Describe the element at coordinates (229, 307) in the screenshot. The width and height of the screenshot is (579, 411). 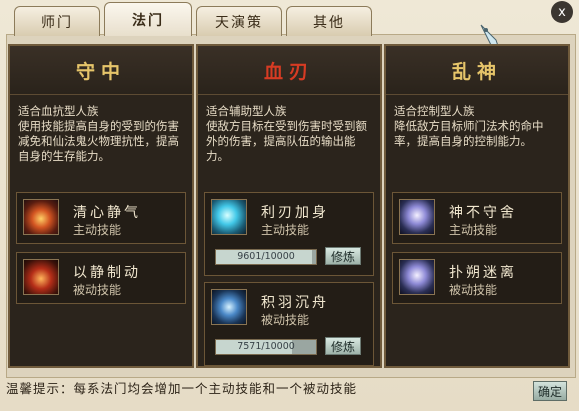
I see `feather-sink-icon` at that location.